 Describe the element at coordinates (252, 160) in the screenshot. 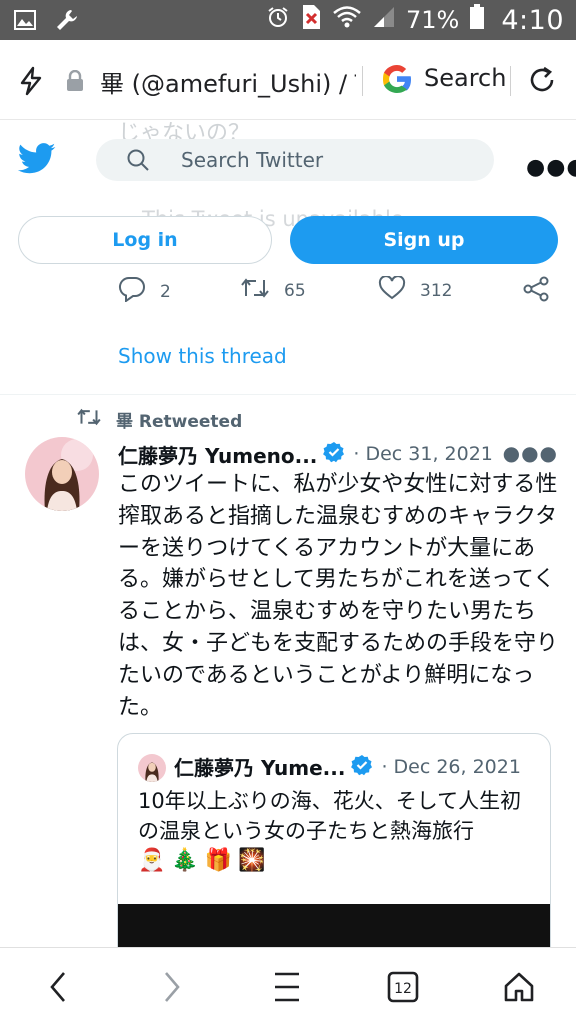

I see `search-placeholder: Search Twitter` at that location.